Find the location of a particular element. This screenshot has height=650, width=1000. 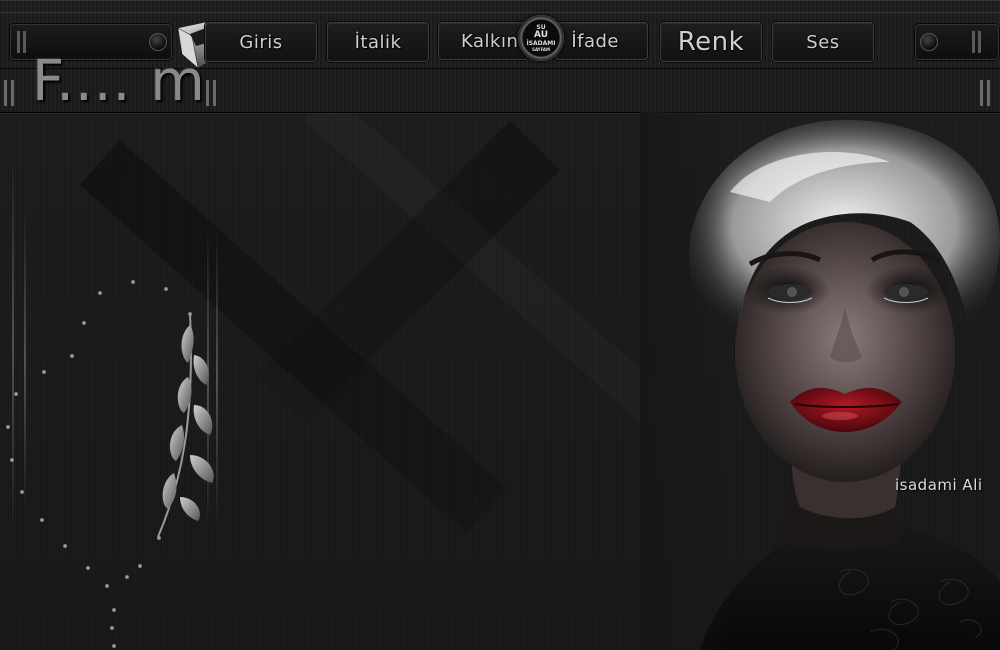

artist-signature: isadami Ali is located at coordinates (939, 485).